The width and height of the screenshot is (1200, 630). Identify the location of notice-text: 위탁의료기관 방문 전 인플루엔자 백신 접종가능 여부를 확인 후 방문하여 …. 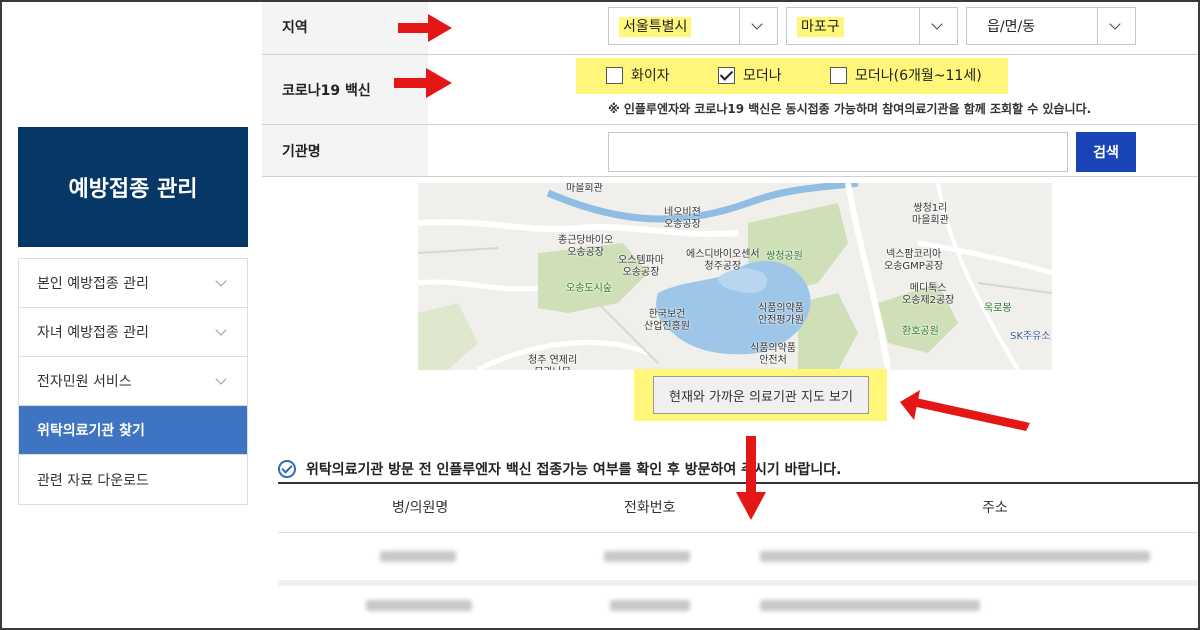
(574, 470).